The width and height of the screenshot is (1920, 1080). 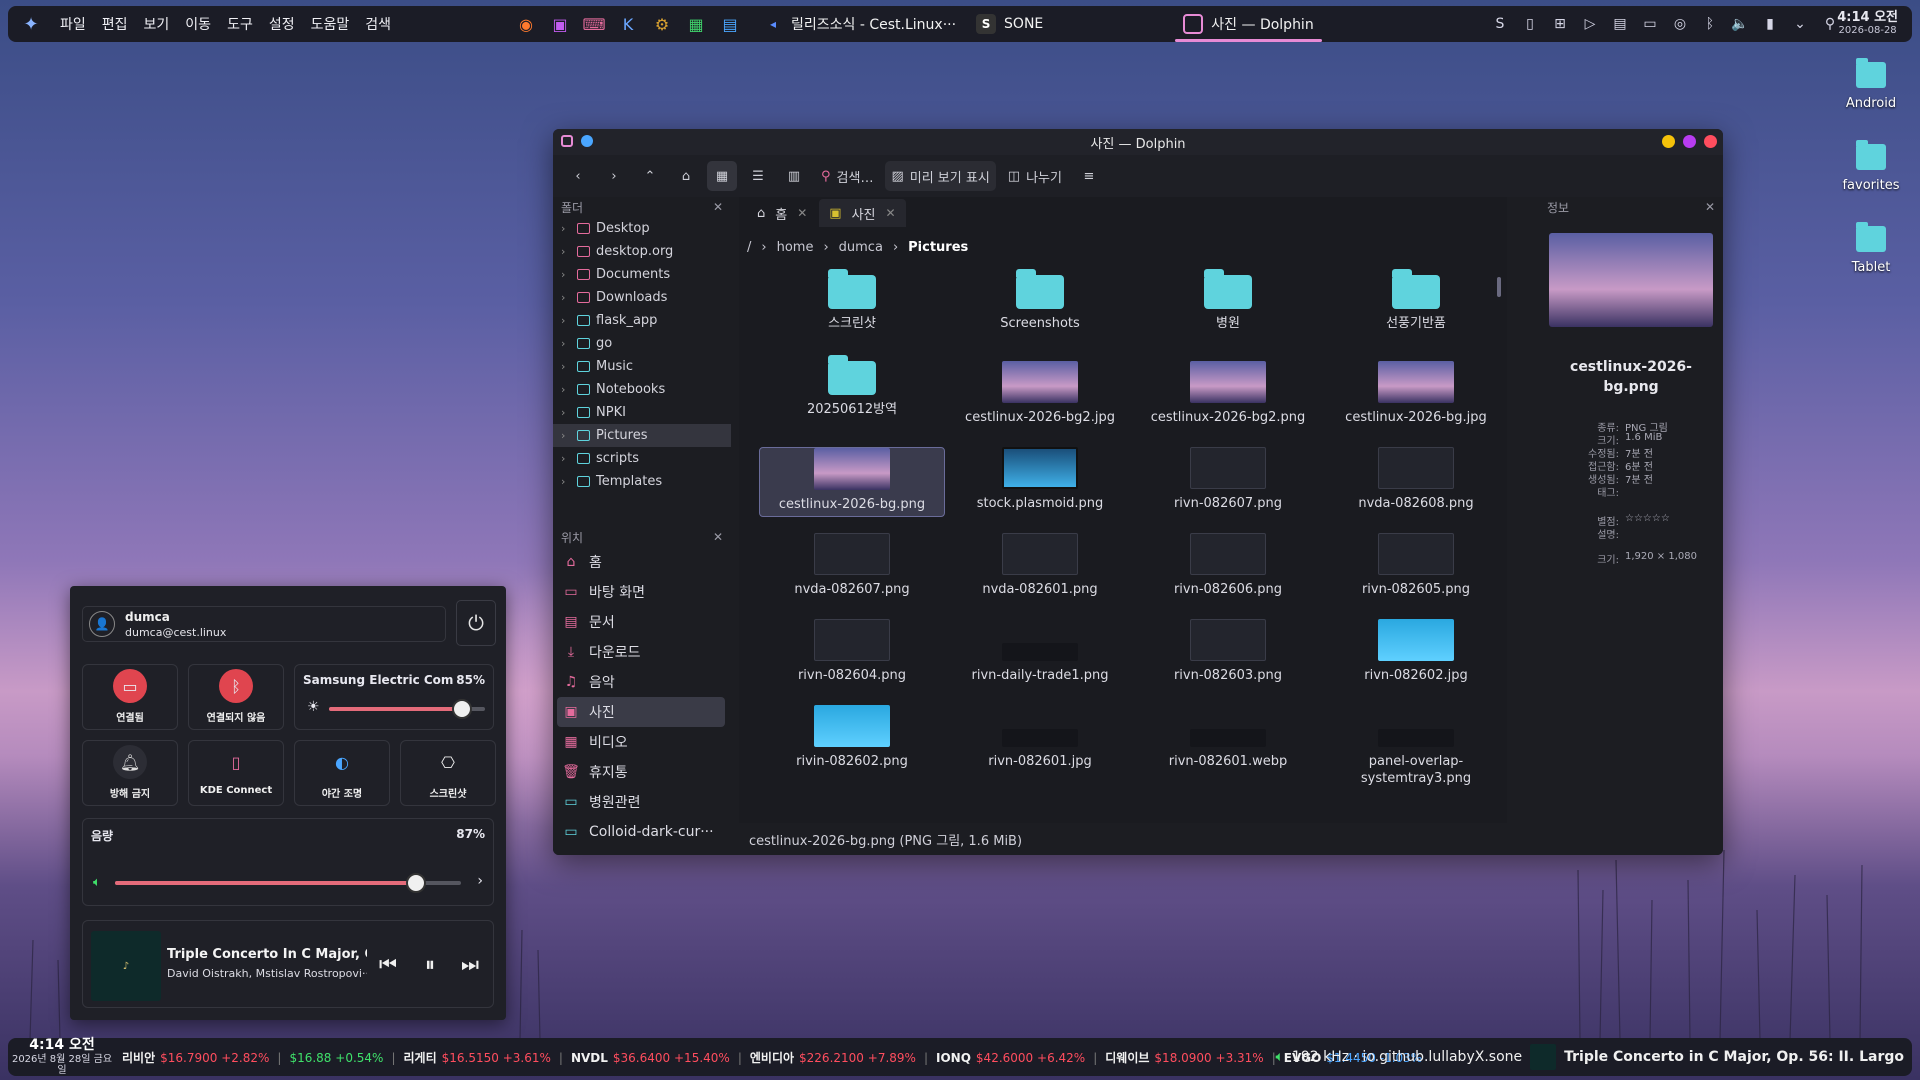 I want to click on file-item: rivn-daily-trade1.png, so click(x=1040, y=654).